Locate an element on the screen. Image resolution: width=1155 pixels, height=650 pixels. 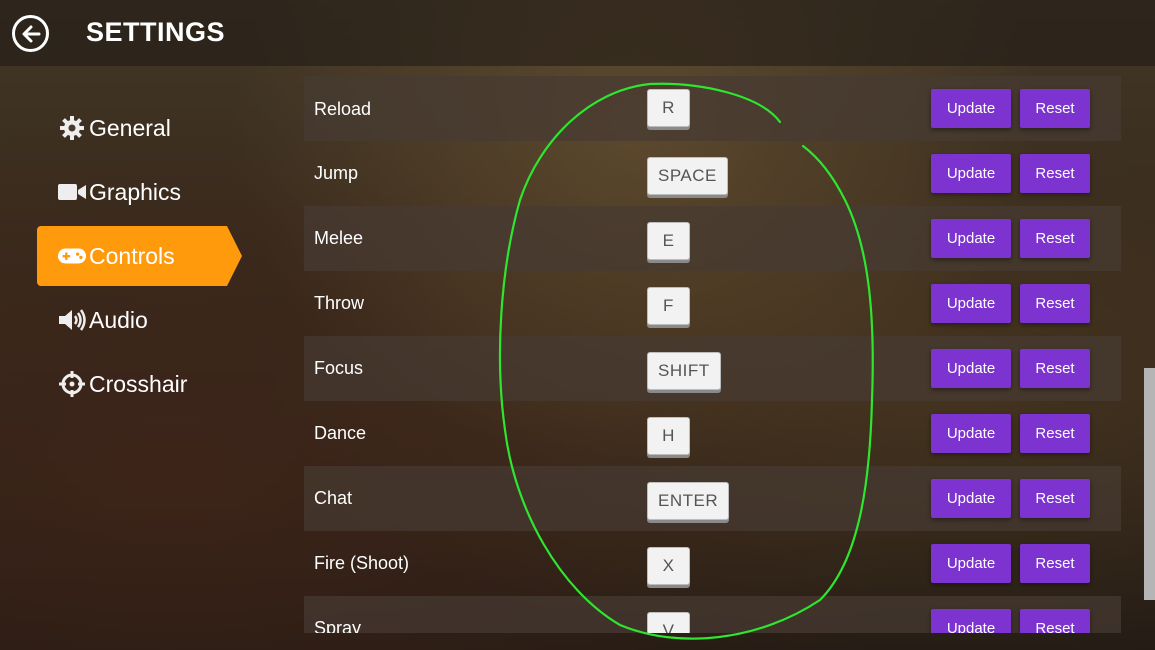
sidebar-item-controls: Controls is located at coordinates (139, 256).